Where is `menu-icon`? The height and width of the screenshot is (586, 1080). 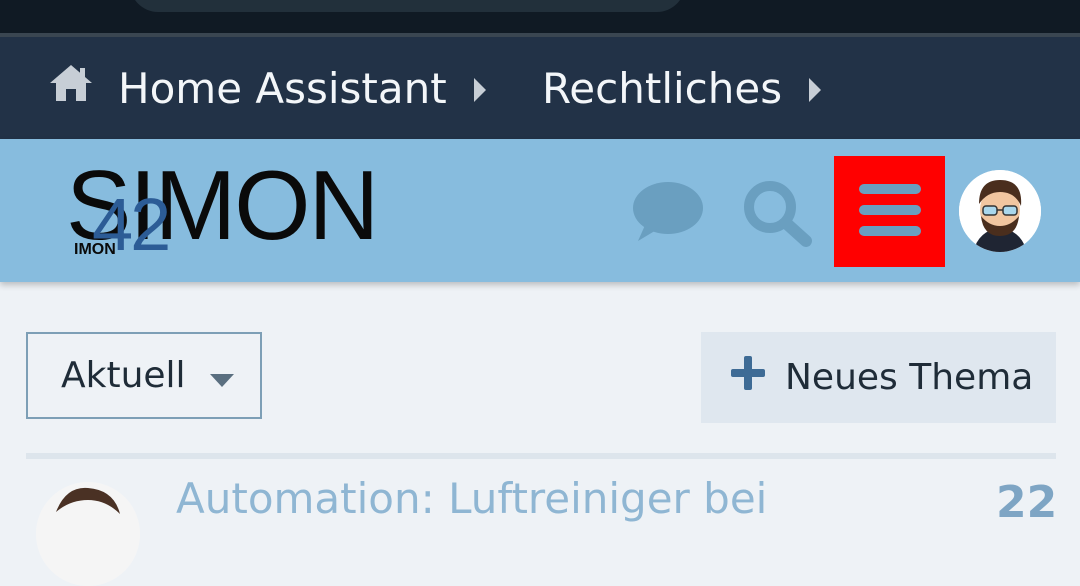 menu-icon is located at coordinates (889, 212).